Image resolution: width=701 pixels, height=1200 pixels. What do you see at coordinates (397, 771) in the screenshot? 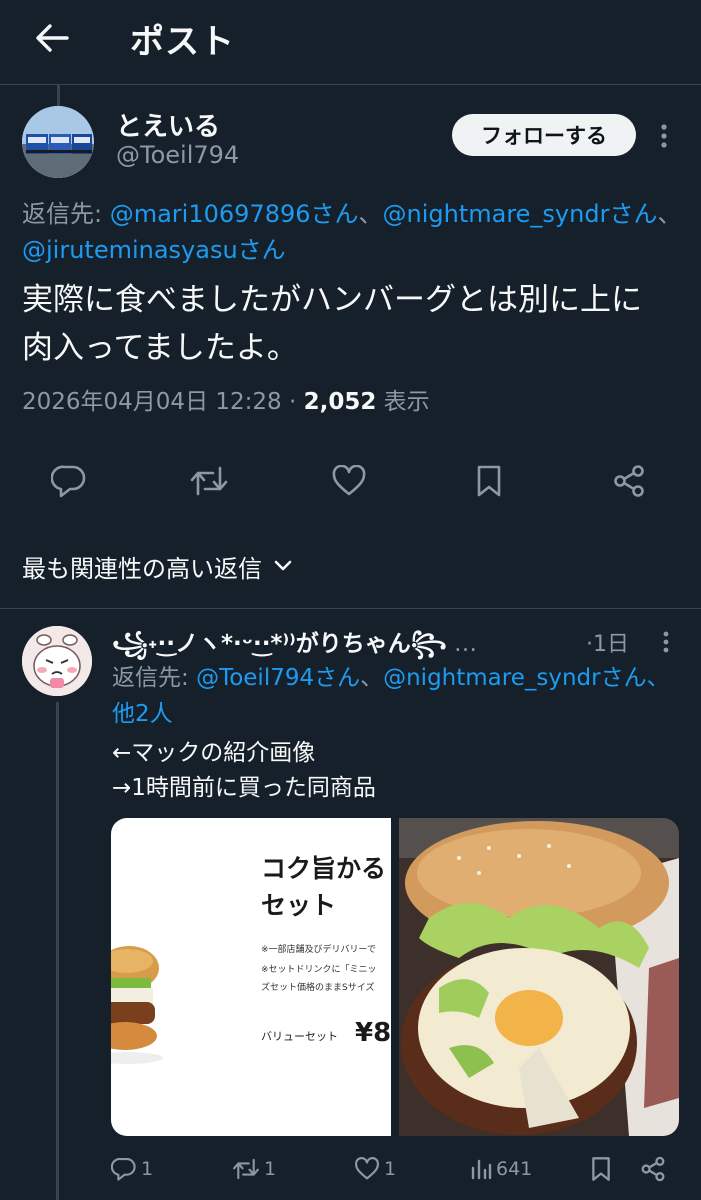
I see `reply-text: ←マックの紹介画像 →1時間前に買った同商品` at bounding box center [397, 771].